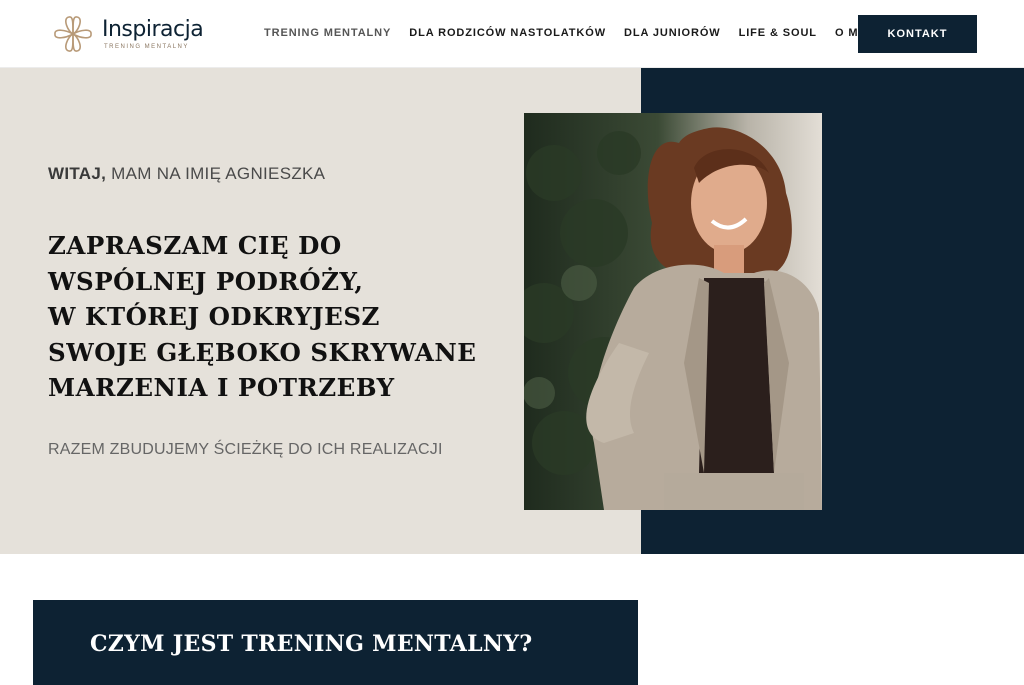 The height and width of the screenshot is (685, 1024). Describe the element at coordinates (327, 33) in the screenshot. I see `nav-item-trening-mentalny: TRENING MENTALNY` at that location.